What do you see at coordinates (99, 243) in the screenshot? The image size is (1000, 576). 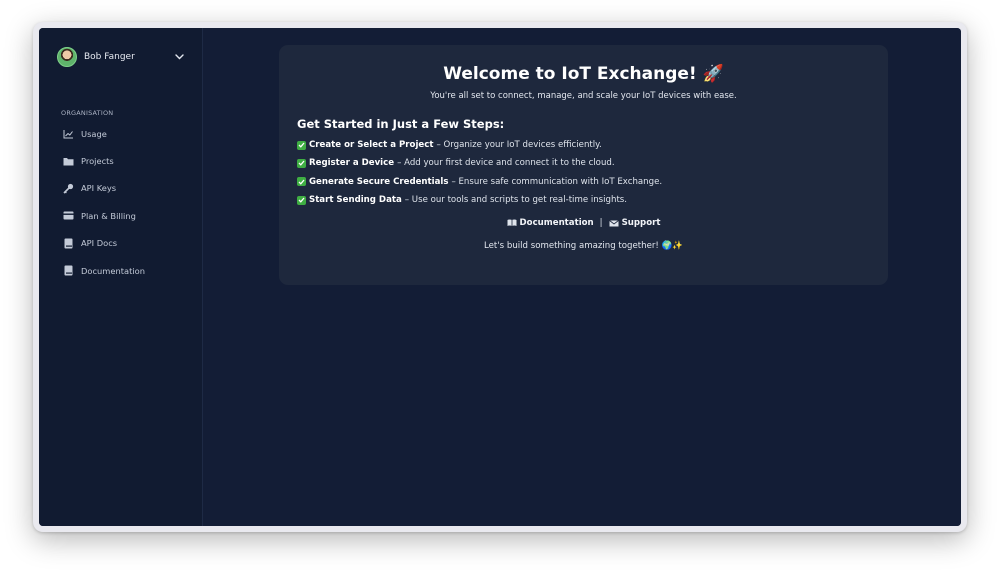 I see `sidebar-item-label: API Docs` at bounding box center [99, 243].